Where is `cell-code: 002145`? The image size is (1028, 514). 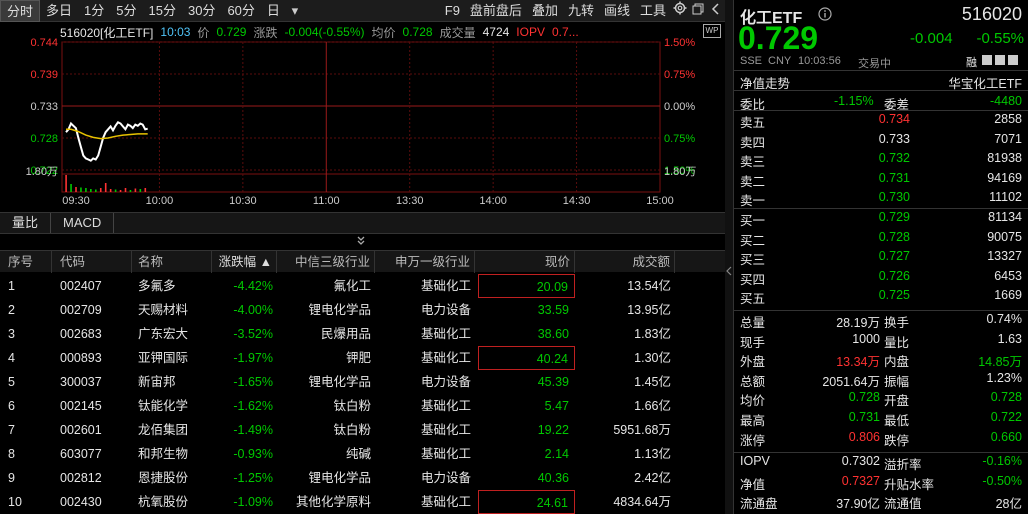
cell-code: 002145 is located at coordinates (81, 406).